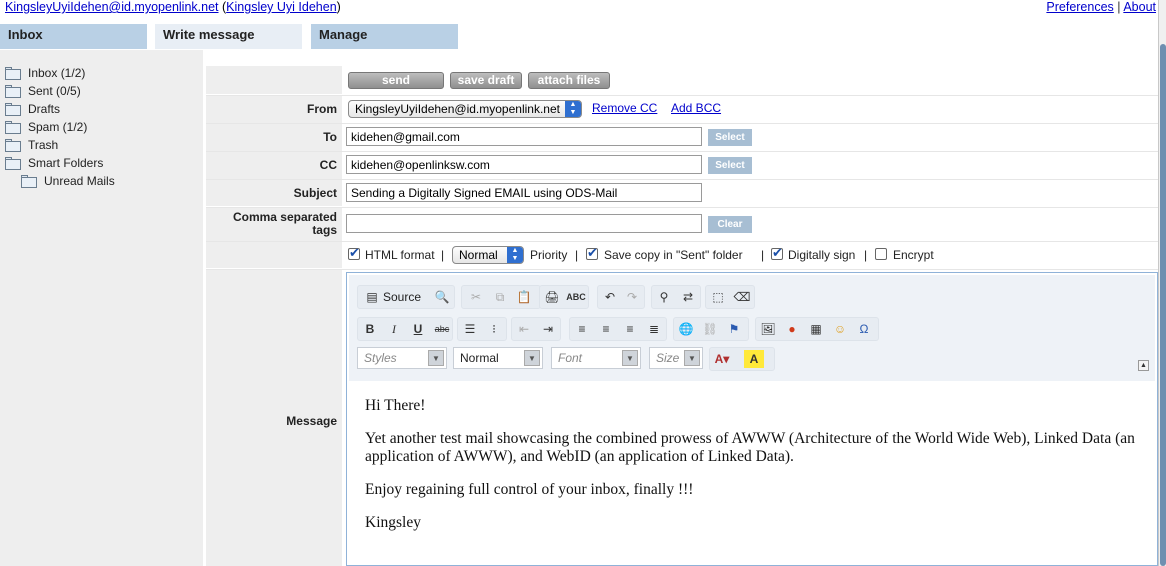 The width and height of the screenshot is (1166, 566). What do you see at coordinates (1139, 7) in the screenshot?
I see `about-link: About` at bounding box center [1139, 7].